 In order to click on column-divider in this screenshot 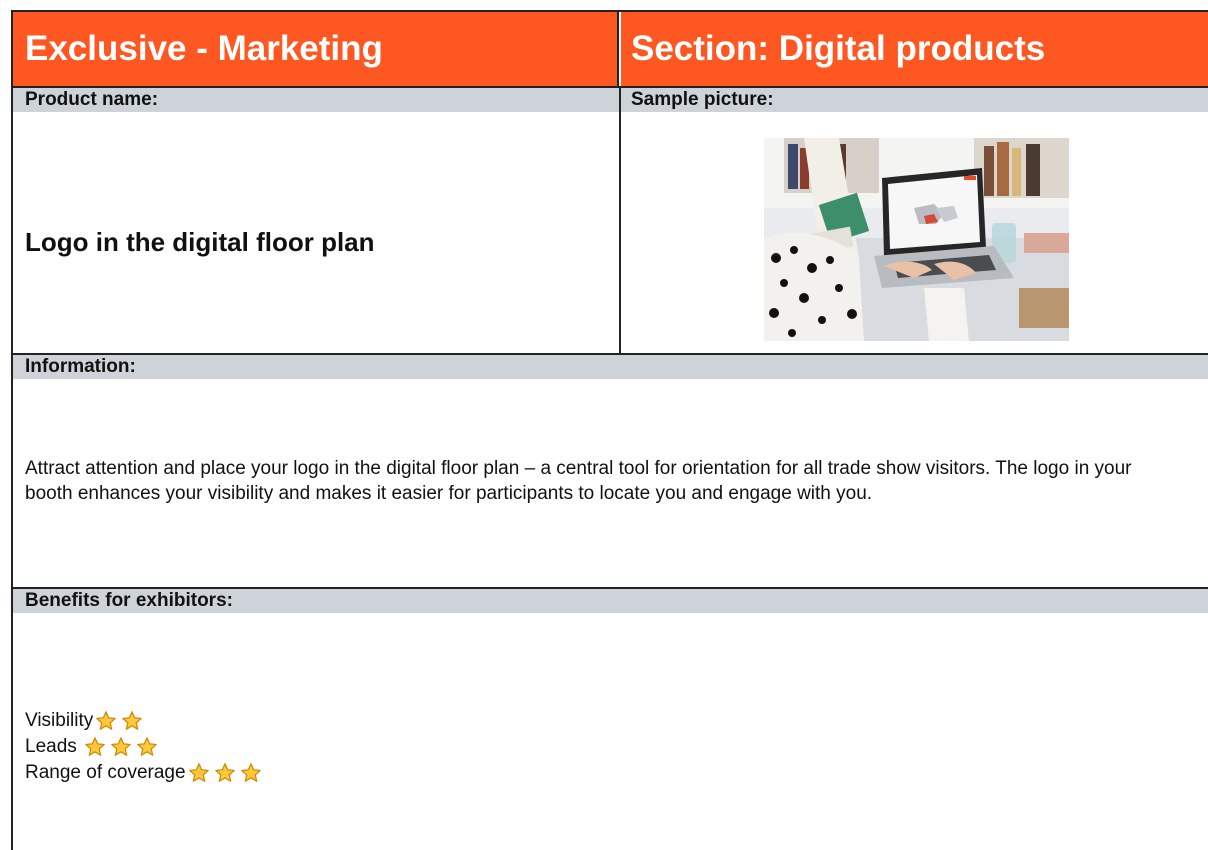, I will do `click(620, 220)`.